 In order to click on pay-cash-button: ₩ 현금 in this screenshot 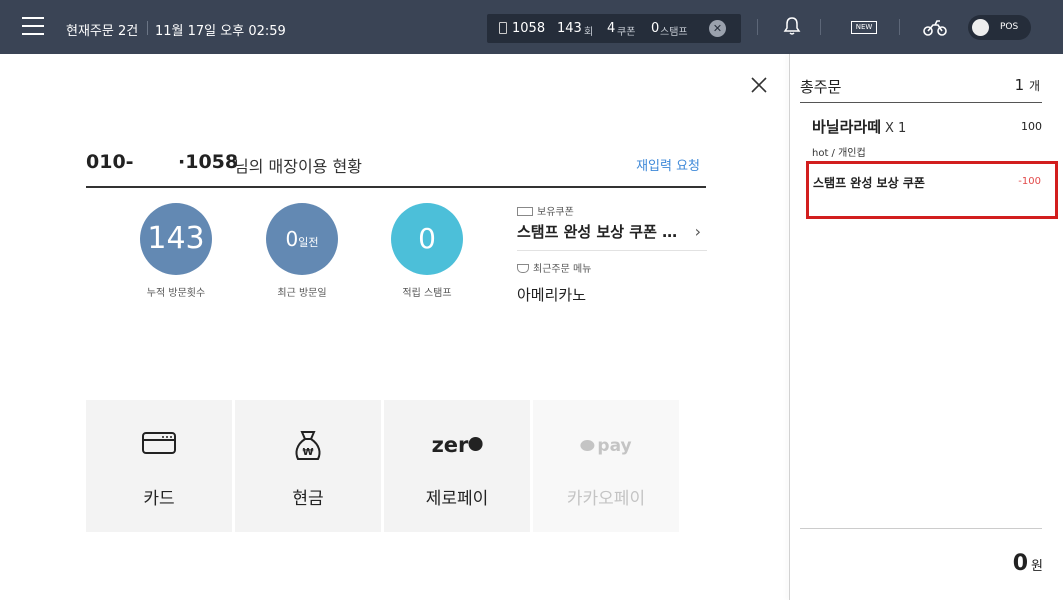, I will do `click(308, 466)`.